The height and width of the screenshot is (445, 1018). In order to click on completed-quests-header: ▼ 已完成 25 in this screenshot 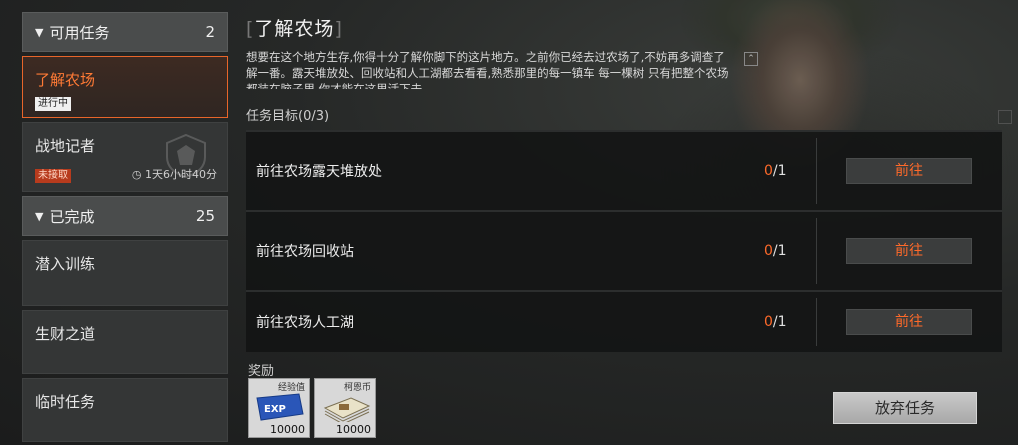, I will do `click(125, 216)`.